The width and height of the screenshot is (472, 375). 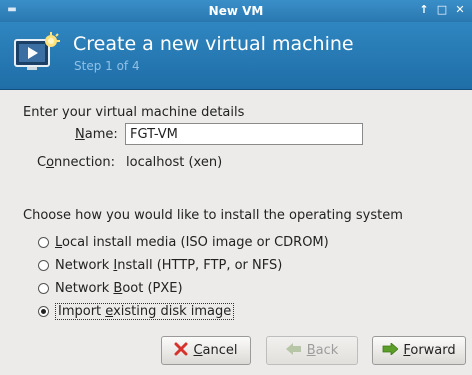 I want to click on radio-network-install: Network Install (HTTP, FTP, or NFS), so click(x=160, y=265).